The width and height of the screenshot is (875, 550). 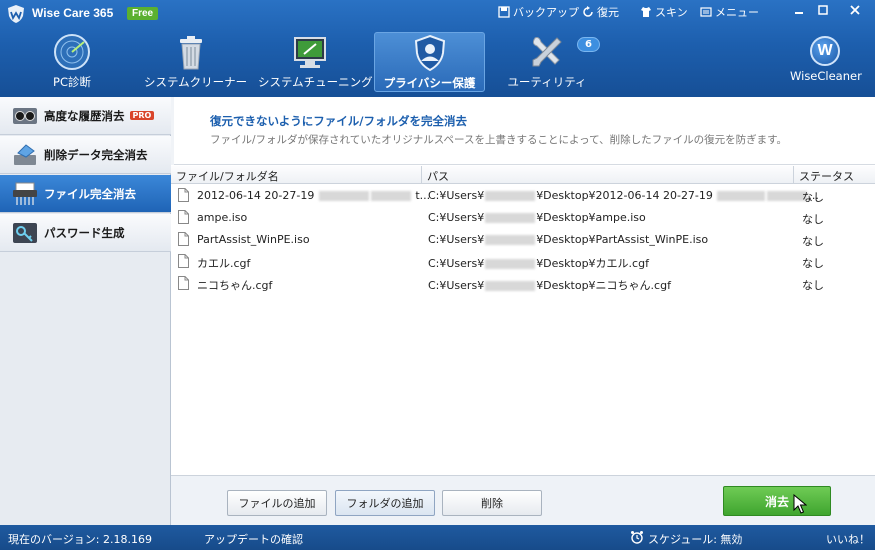 I want to click on sidebar-item-disk-eraser: 削除データ完全消去, so click(x=85, y=155).